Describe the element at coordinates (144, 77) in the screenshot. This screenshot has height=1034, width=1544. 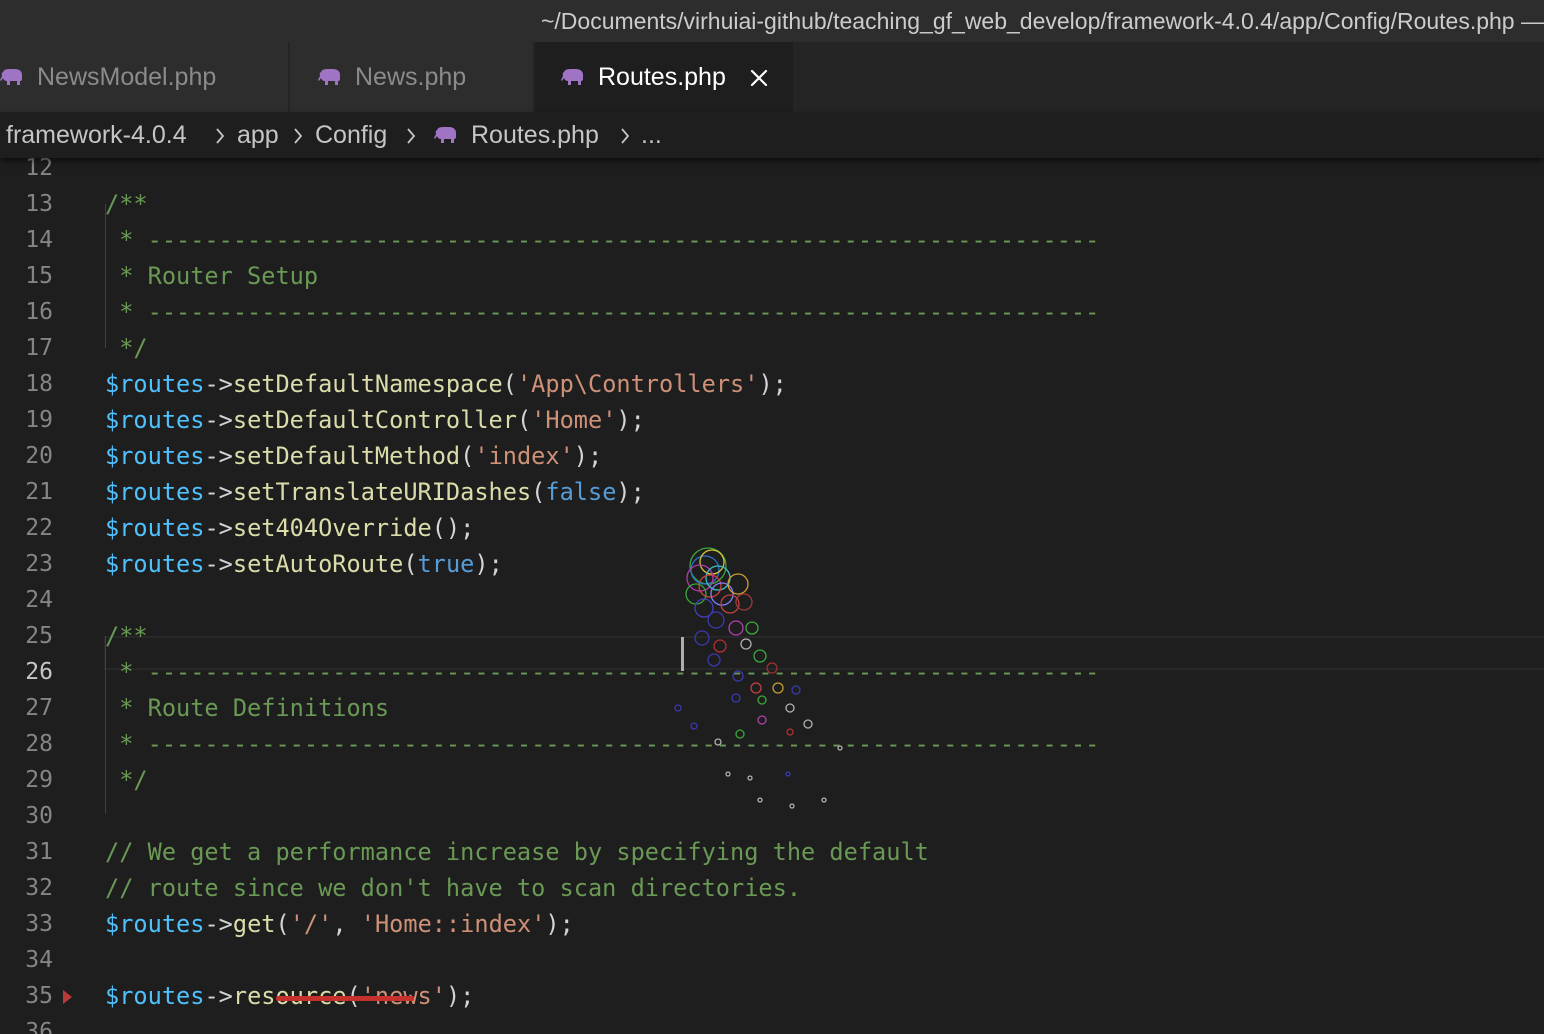
I see `tab-newsmodel: NewsModel.php` at that location.